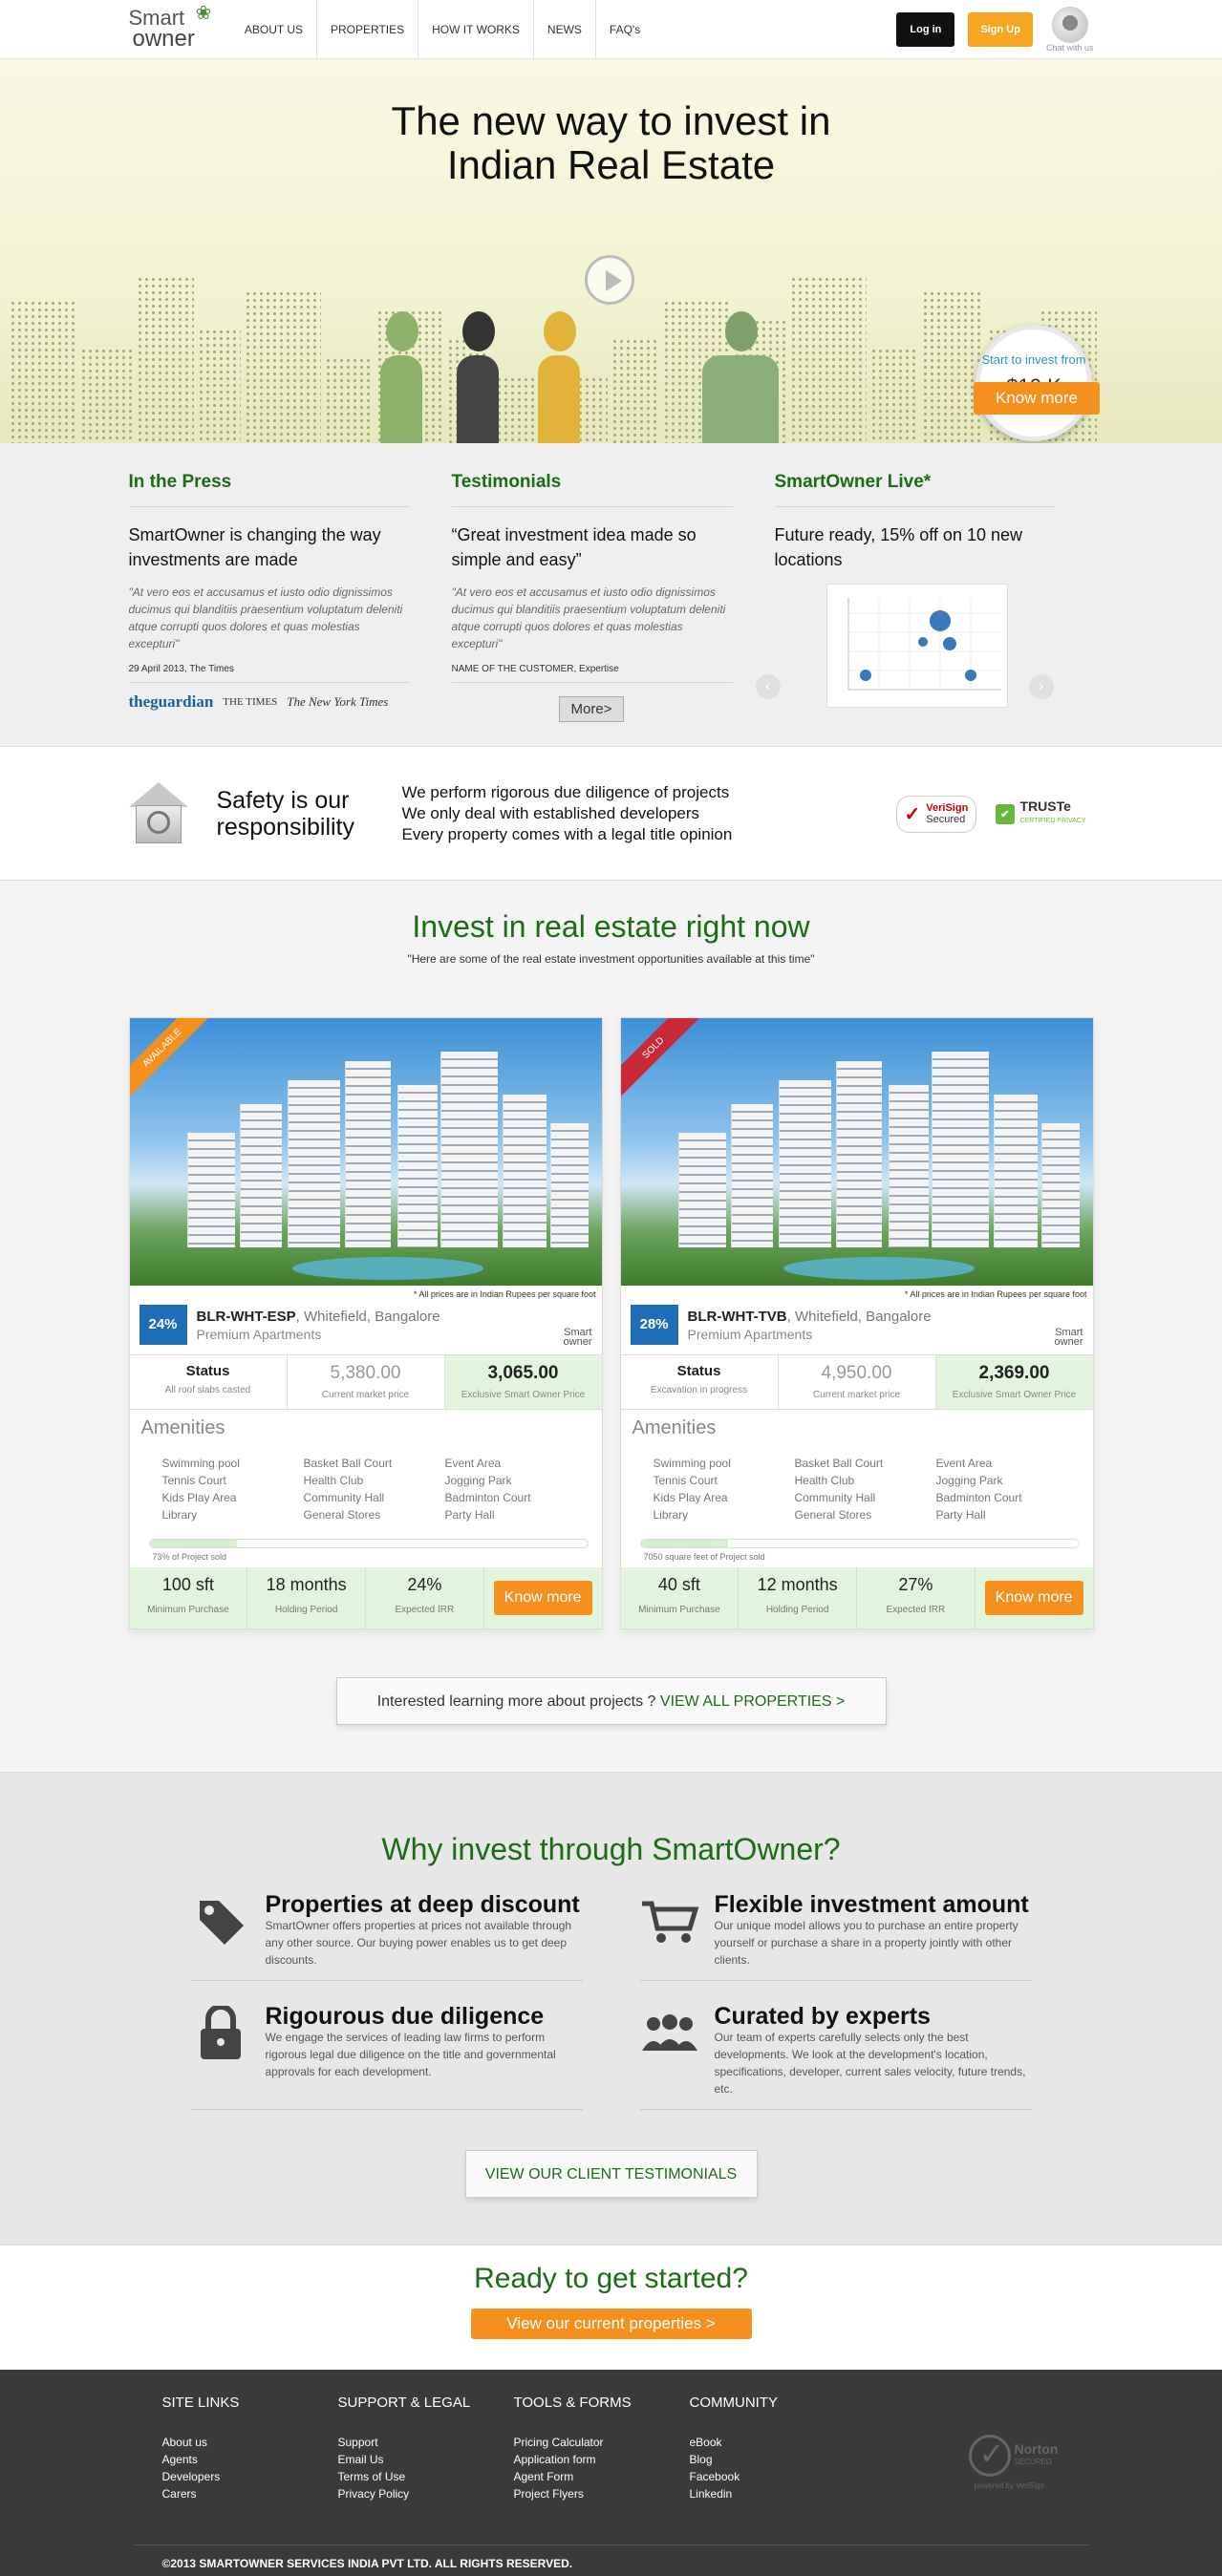  I want to click on footer-link: Developers, so click(250, 2476).